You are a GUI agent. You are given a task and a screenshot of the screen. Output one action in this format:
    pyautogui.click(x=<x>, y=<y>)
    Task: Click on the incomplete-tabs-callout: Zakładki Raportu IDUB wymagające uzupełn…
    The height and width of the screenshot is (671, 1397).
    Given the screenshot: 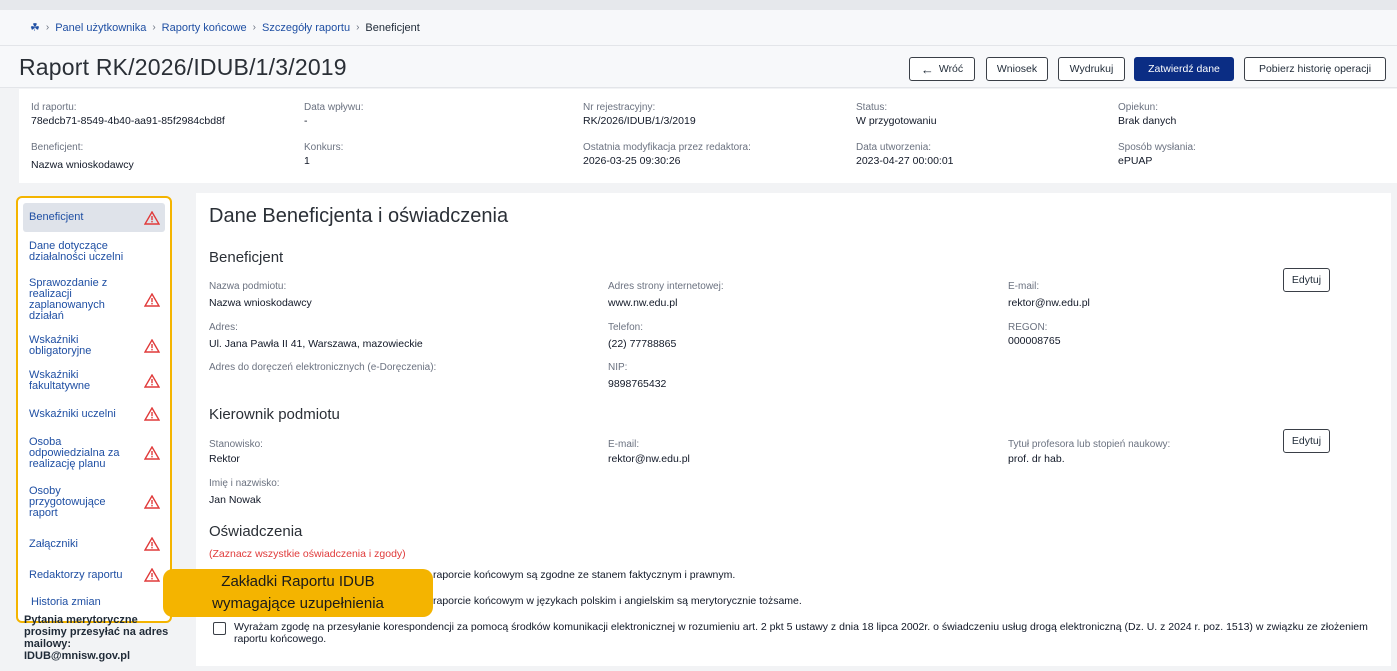 What is the action you would take?
    pyautogui.click(x=298, y=593)
    